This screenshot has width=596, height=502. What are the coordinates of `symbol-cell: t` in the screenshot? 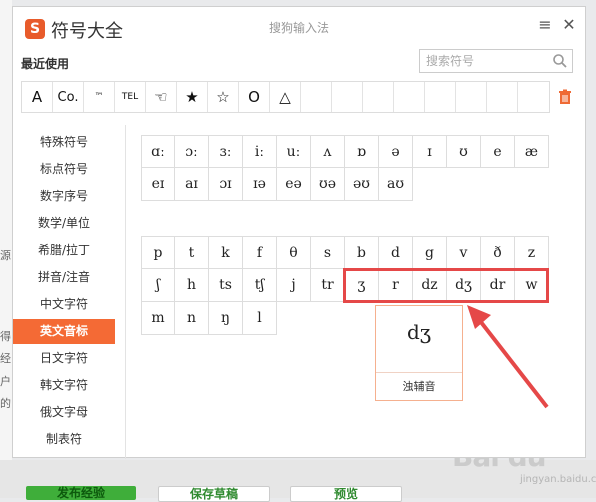 It's located at (192, 252).